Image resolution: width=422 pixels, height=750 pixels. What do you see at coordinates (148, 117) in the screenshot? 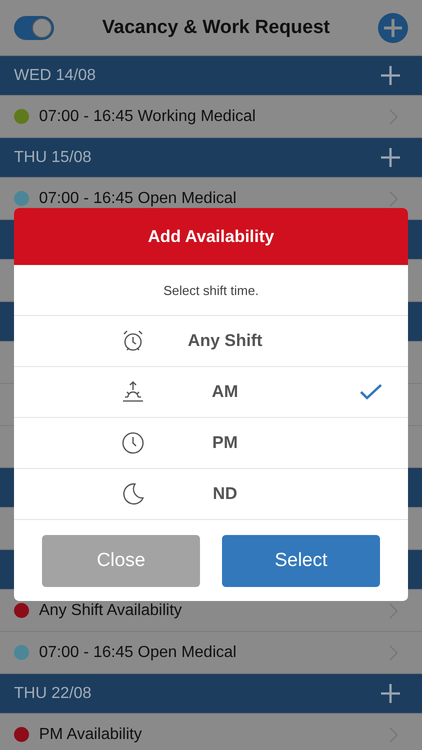
I see `shift-label: 07:00 - 16:45 Working Medical` at bounding box center [148, 117].